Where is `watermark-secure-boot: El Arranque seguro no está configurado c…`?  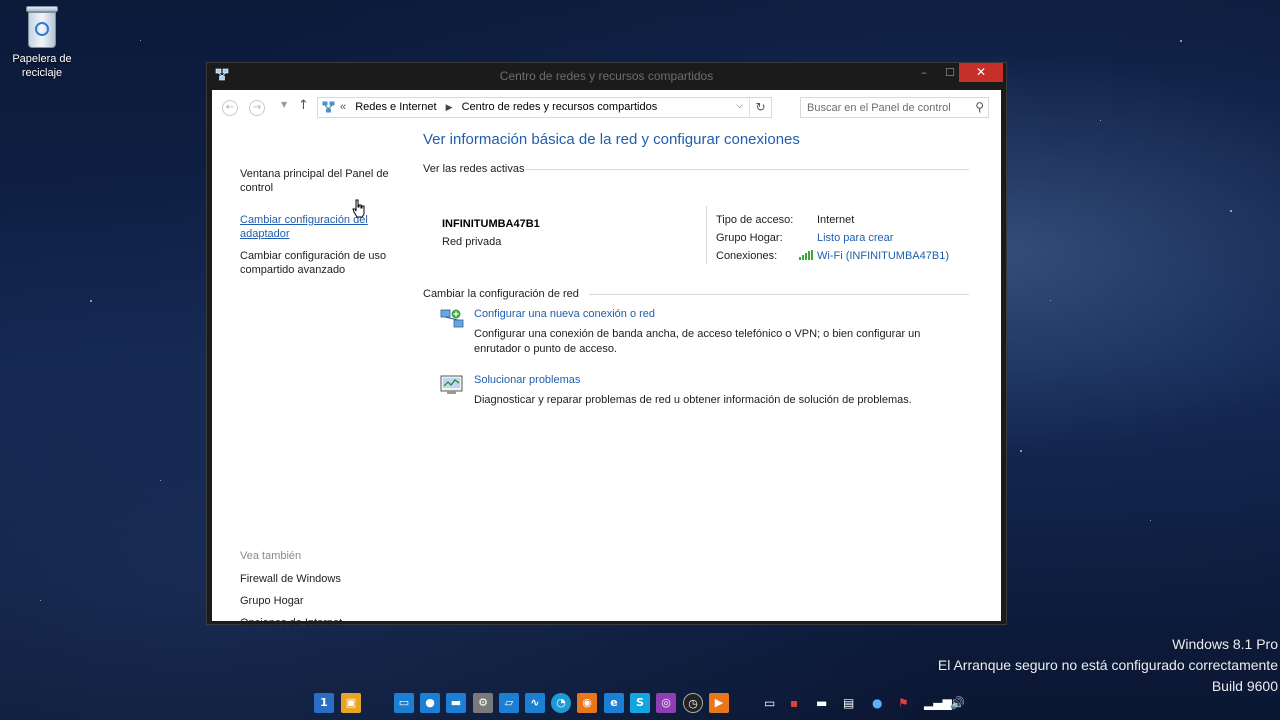 watermark-secure-boot: El Arranque seguro no está configurado c… is located at coordinates (1107, 665).